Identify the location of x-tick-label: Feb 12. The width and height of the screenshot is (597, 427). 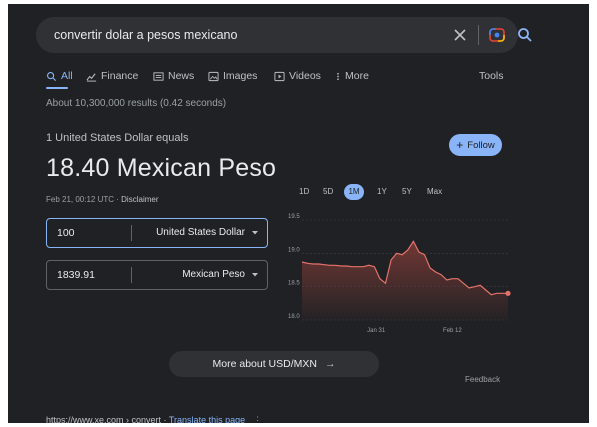
(452, 331).